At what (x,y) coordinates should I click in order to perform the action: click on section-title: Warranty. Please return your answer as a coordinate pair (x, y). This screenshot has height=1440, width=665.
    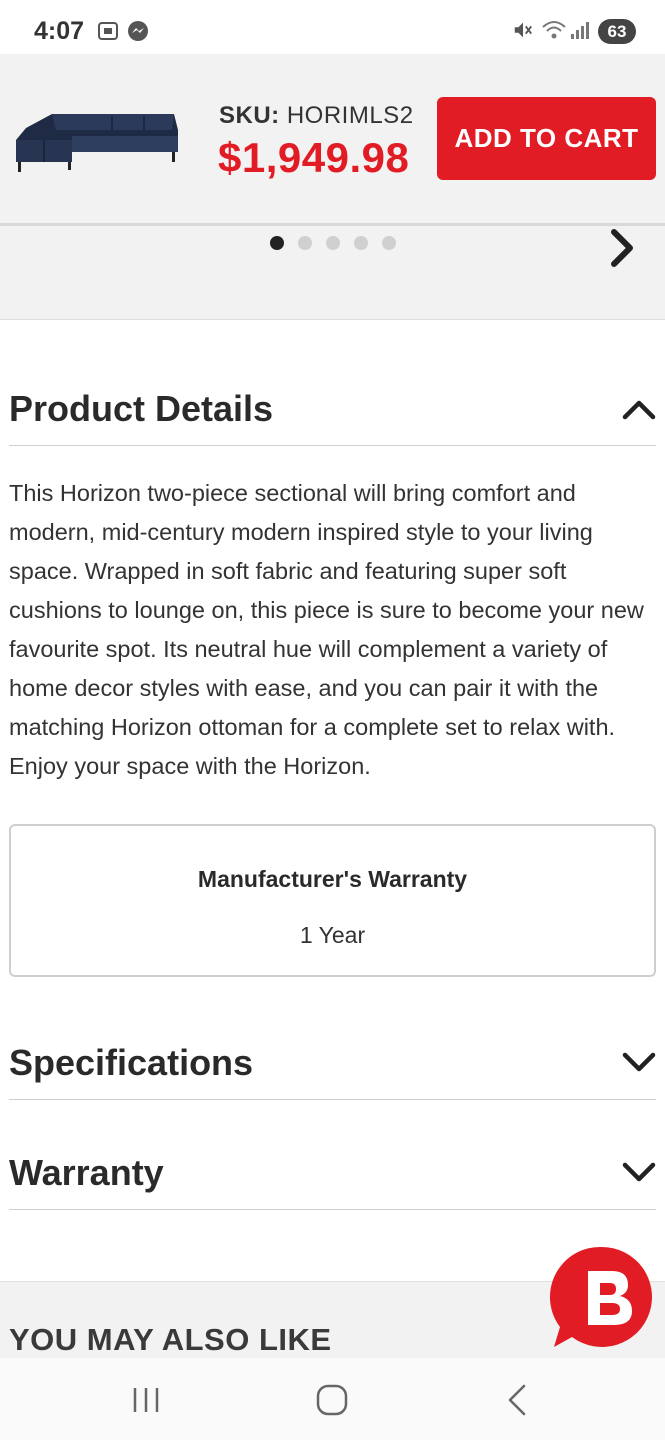
    Looking at the image, I should click on (86, 1172).